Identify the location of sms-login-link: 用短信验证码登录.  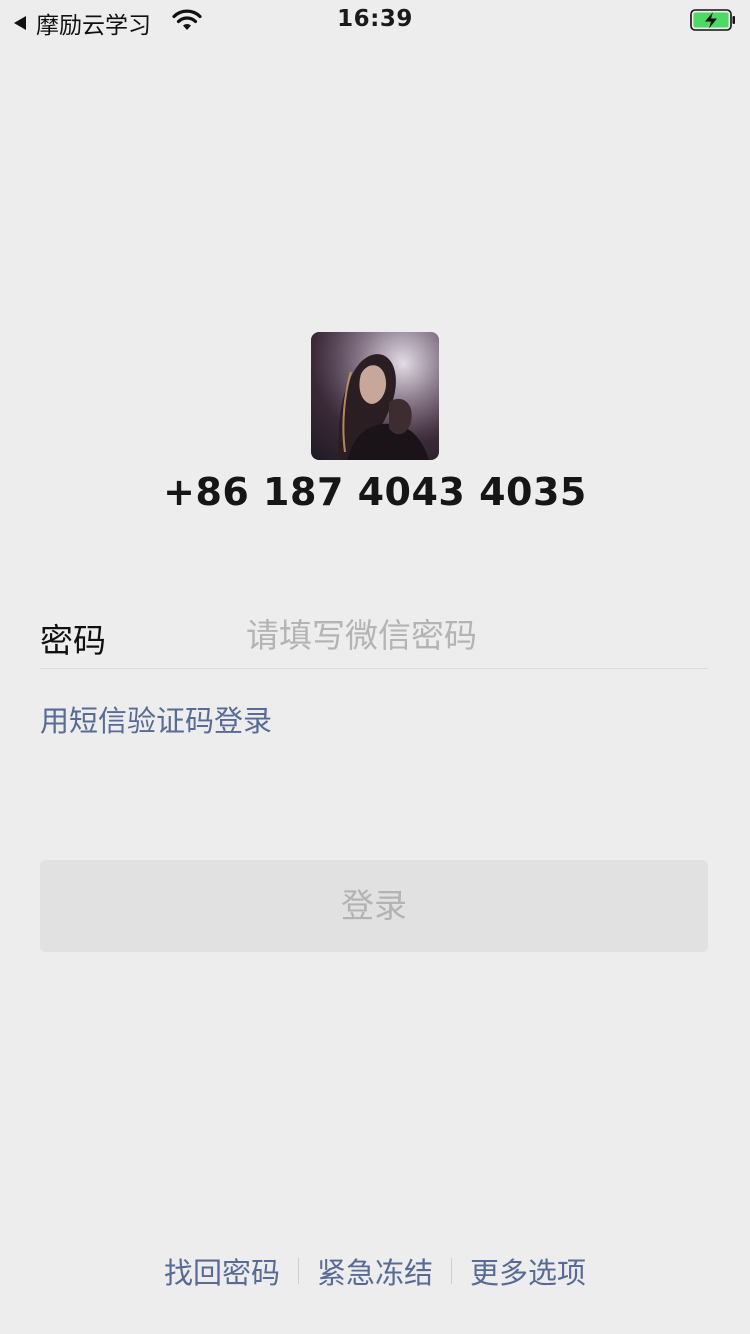
(156, 719).